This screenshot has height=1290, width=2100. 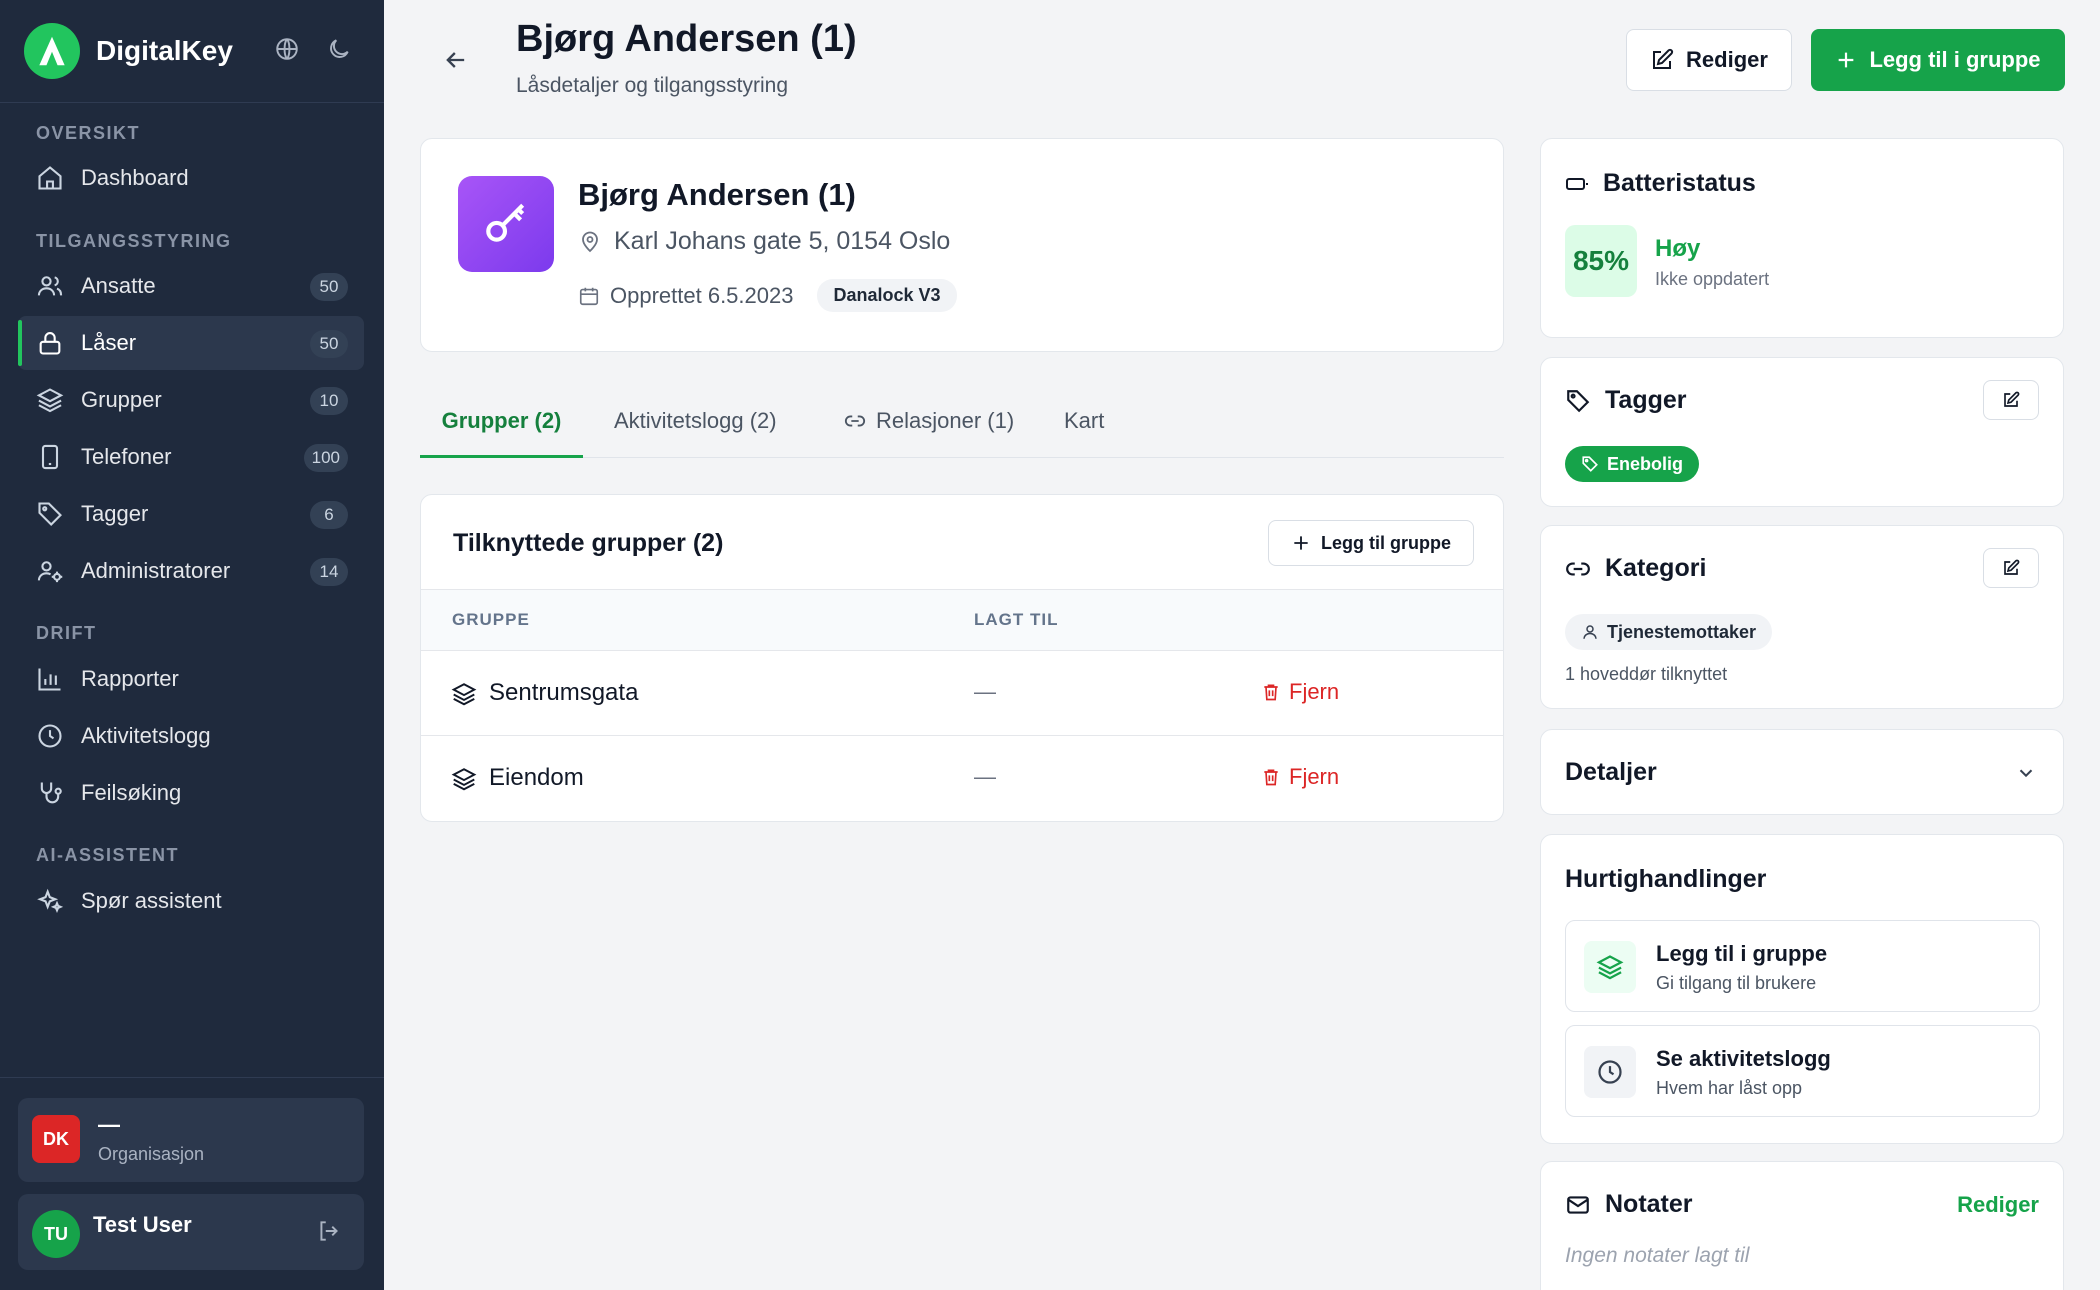 I want to click on add-group-label: Legg til gruppe, so click(x=1386, y=542).